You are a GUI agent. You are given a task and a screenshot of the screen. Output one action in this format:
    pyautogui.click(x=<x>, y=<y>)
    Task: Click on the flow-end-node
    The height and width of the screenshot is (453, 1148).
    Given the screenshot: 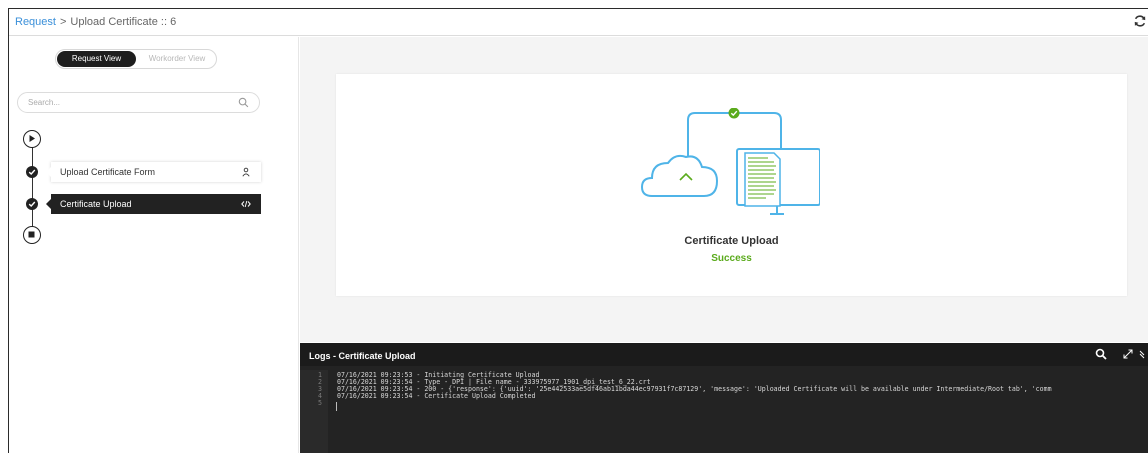 What is the action you would take?
    pyautogui.click(x=32, y=235)
    